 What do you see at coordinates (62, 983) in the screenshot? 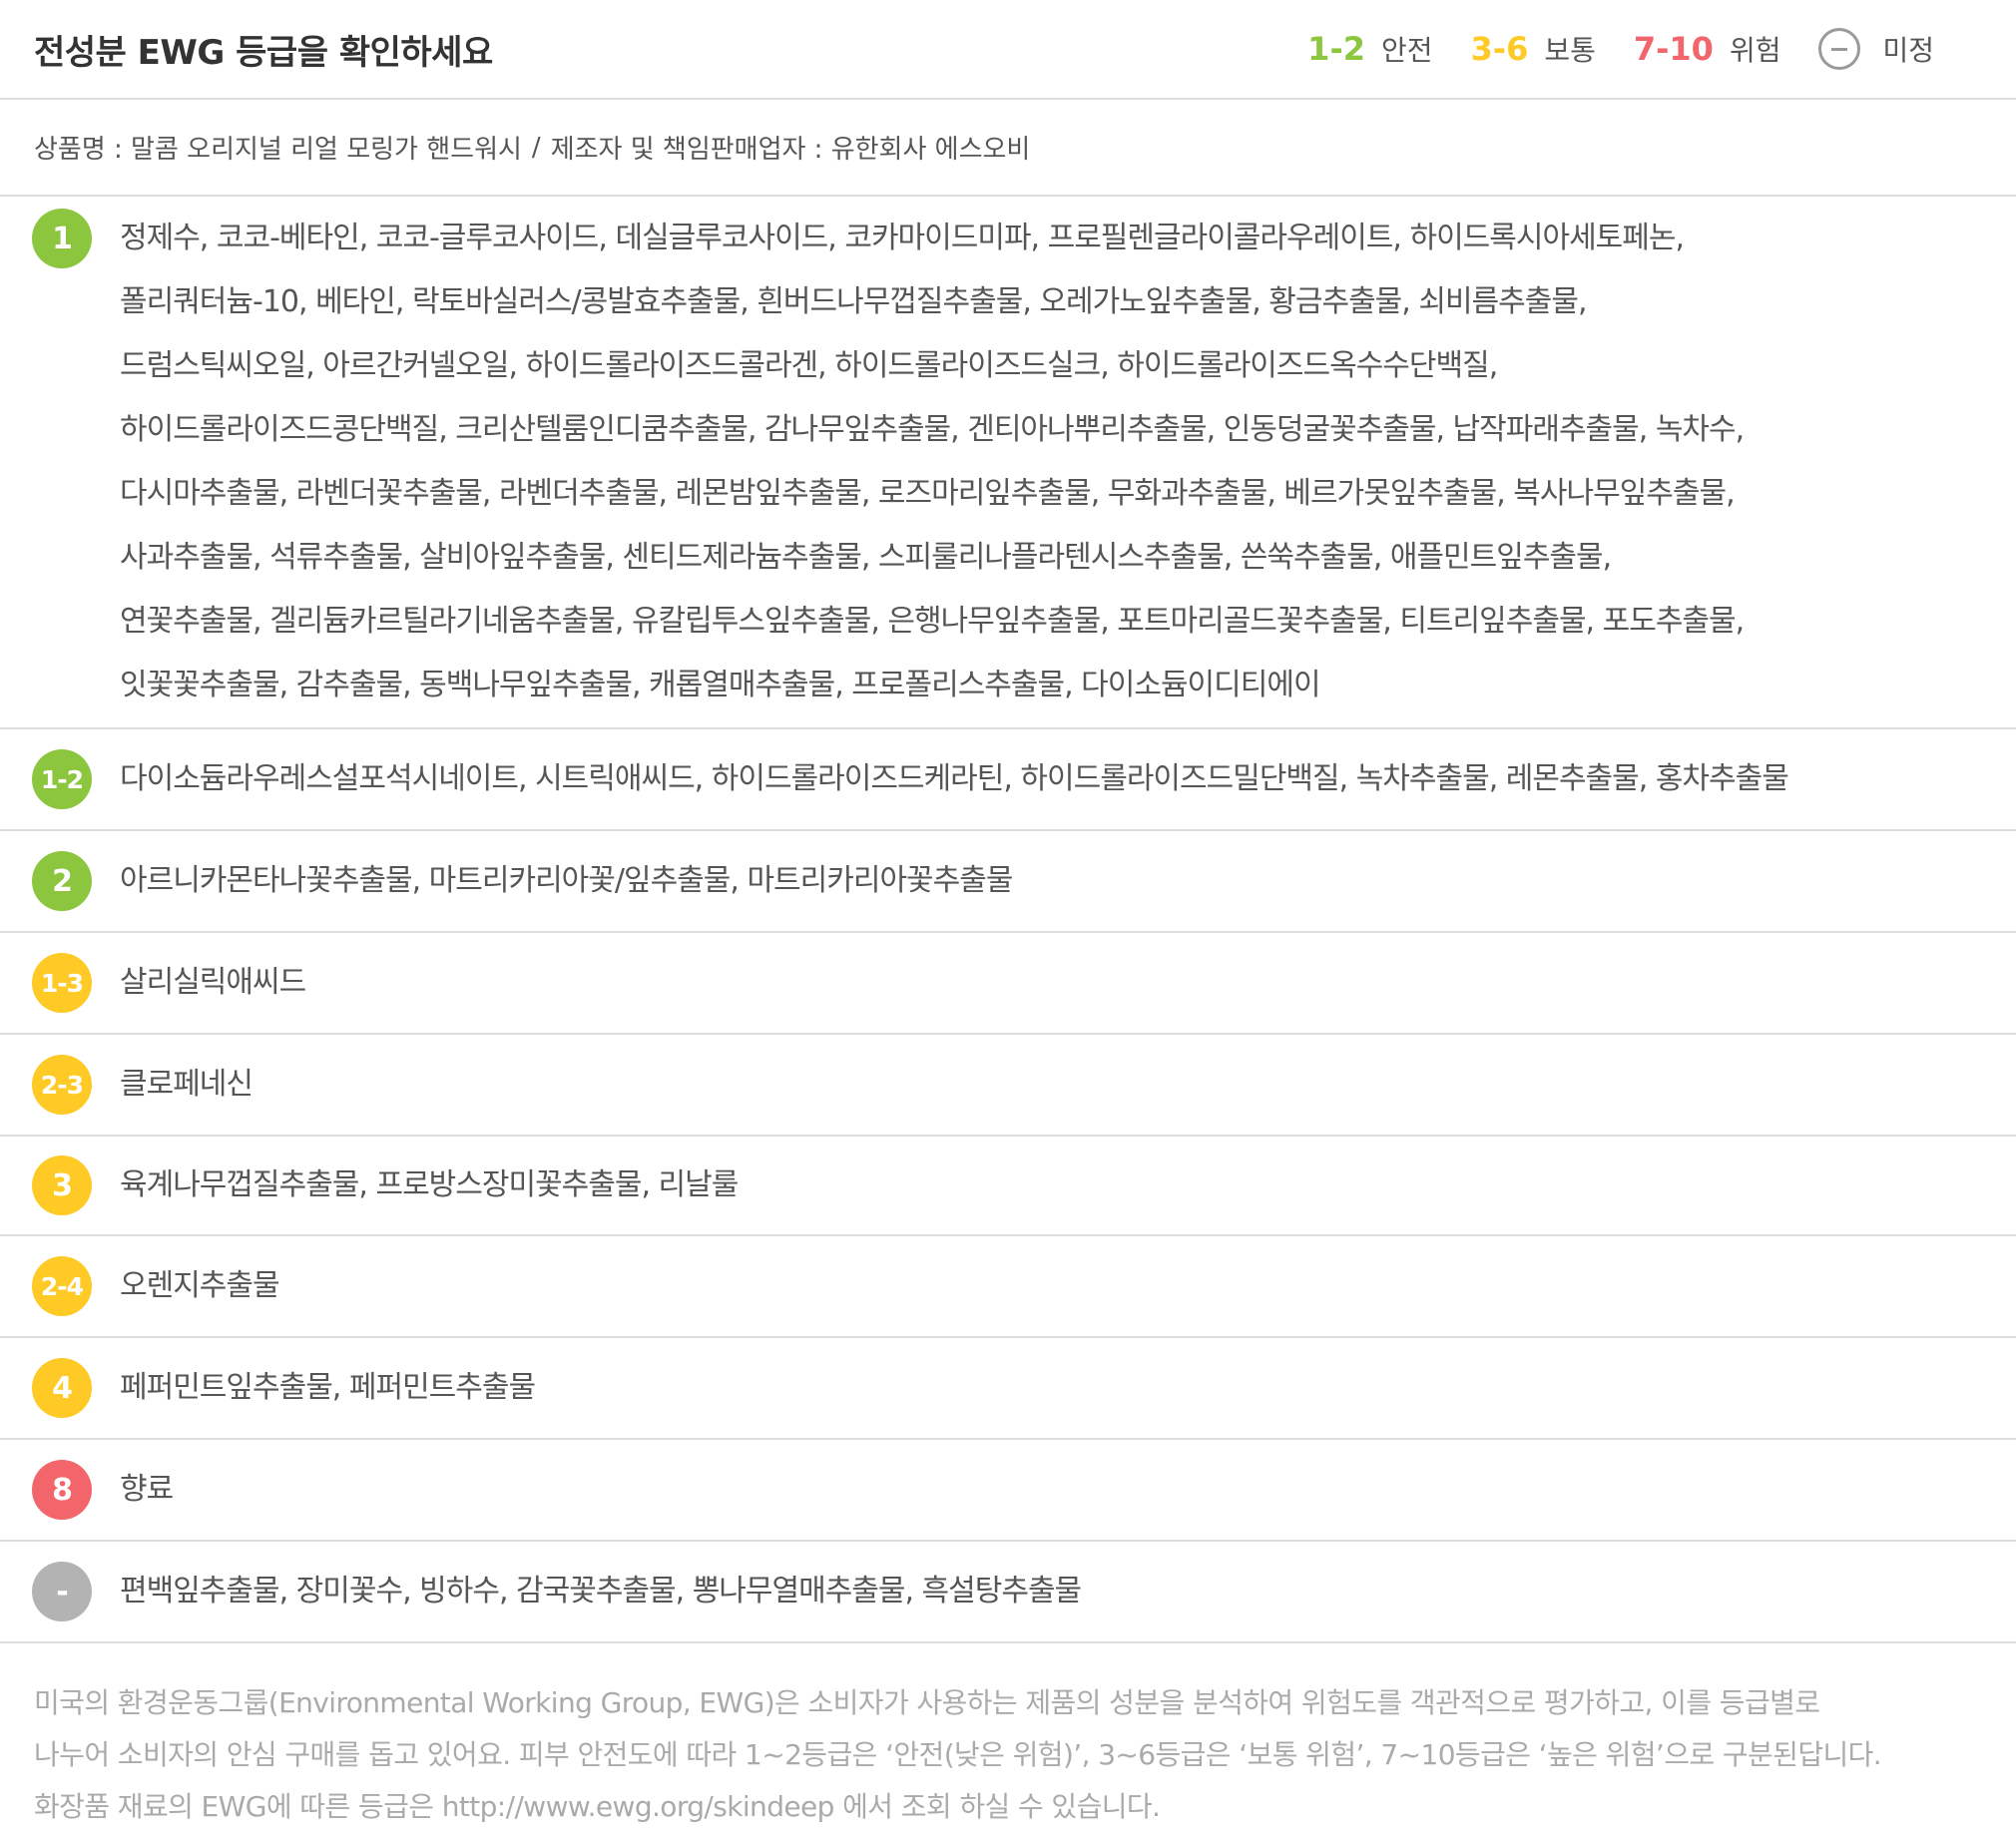
I see `grade-badge: 1-3` at bounding box center [62, 983].